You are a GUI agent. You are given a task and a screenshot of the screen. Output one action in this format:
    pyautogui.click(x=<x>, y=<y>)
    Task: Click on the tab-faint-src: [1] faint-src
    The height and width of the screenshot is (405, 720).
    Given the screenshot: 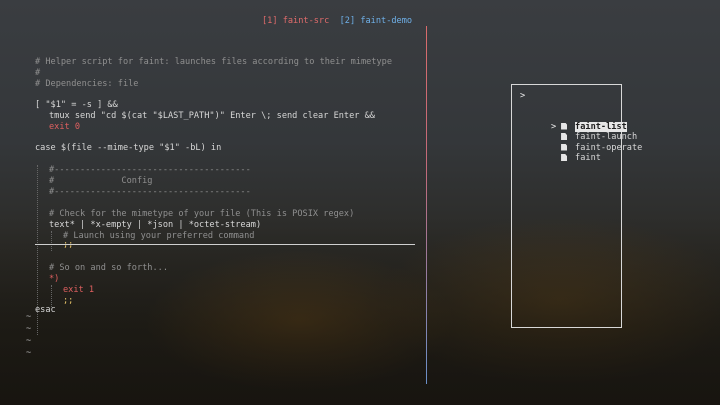 What is the action you would take?
    pyautogui.click(x=295, y=21)
    